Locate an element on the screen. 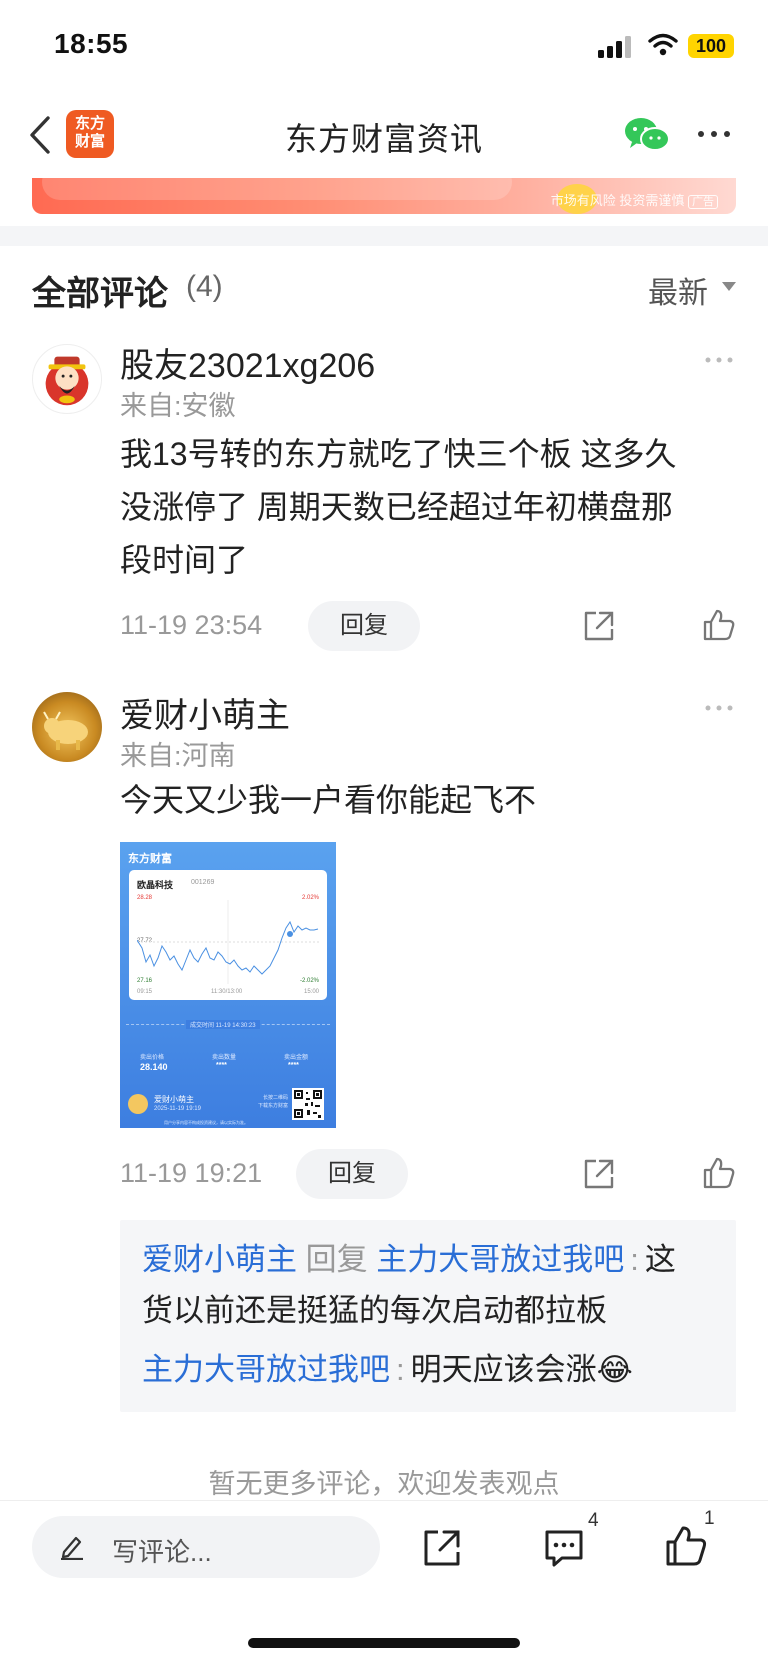 The height and width of the screenshot is (1663, 768). ad-pill is located at coordinates (277, 189).